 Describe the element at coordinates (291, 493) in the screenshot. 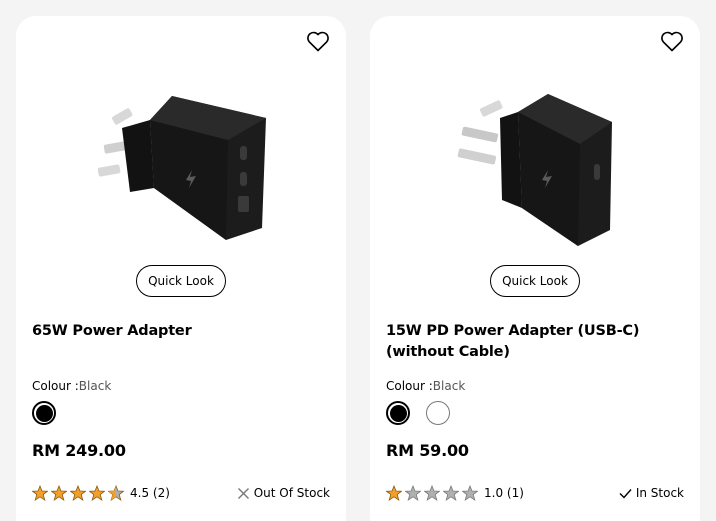

I see `stock-text: Out Of Stock` at that location.